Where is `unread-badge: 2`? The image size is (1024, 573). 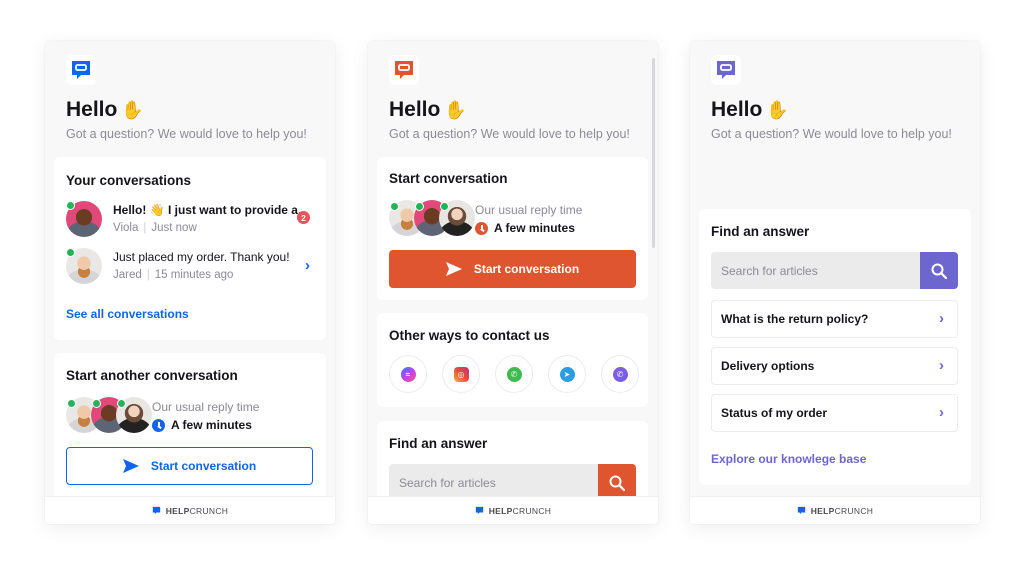 unread-badge: 2 is located at coordinates (303, 217).